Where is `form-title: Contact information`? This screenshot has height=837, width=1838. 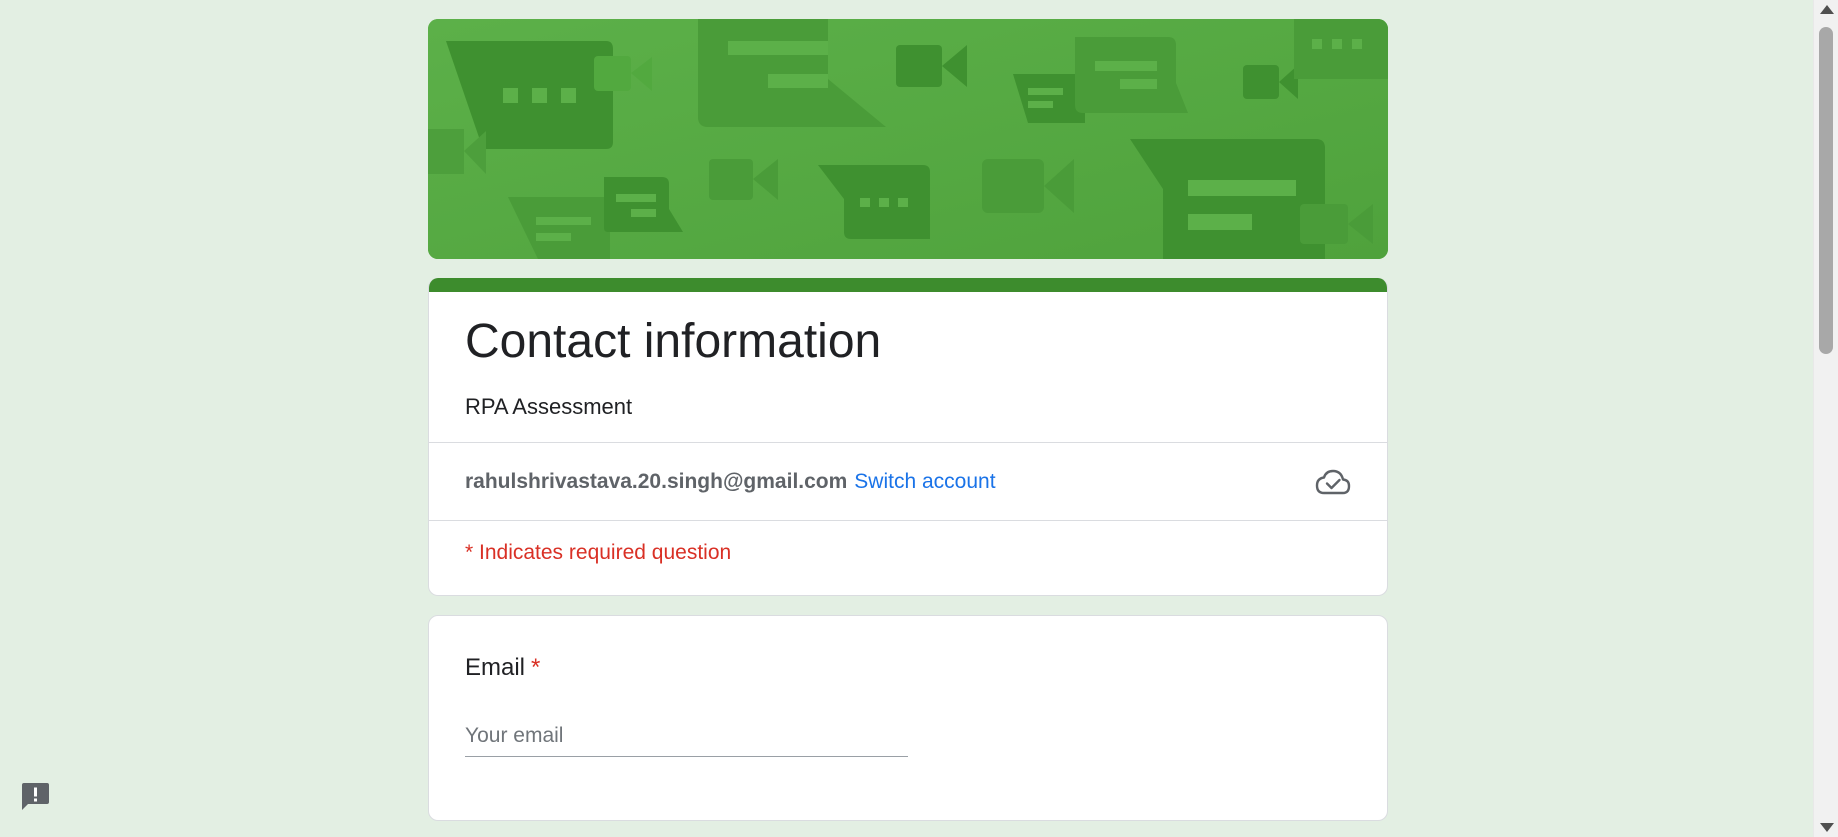 form-title: Contact information is located at coordinates (673, 341).